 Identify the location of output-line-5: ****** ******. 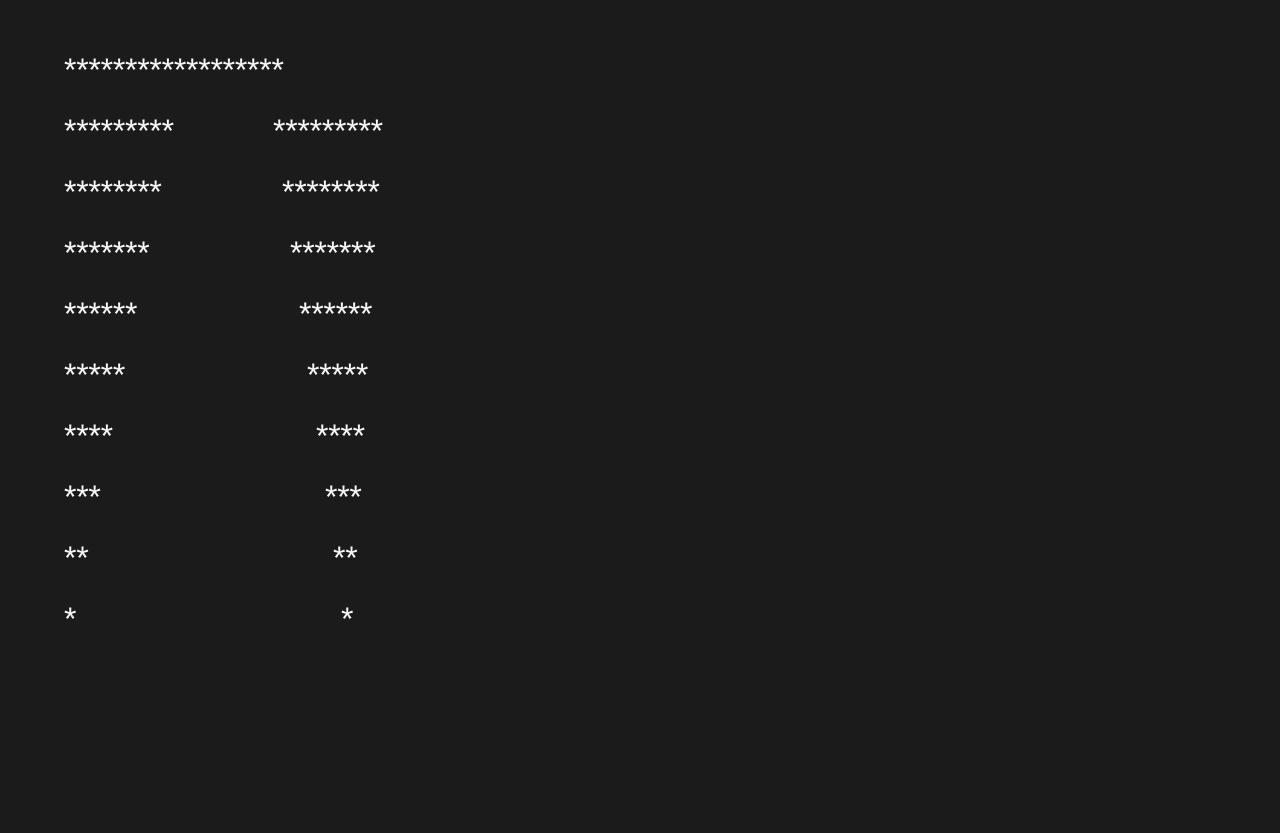
(639, 314).